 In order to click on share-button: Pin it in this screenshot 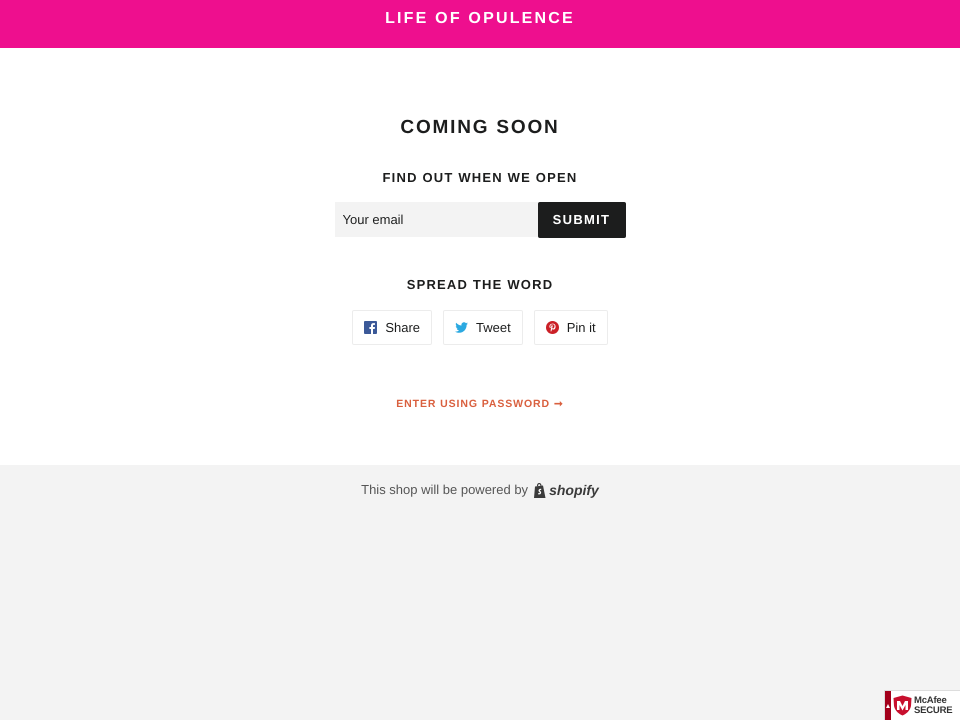, I will do `click(571, 327)`.